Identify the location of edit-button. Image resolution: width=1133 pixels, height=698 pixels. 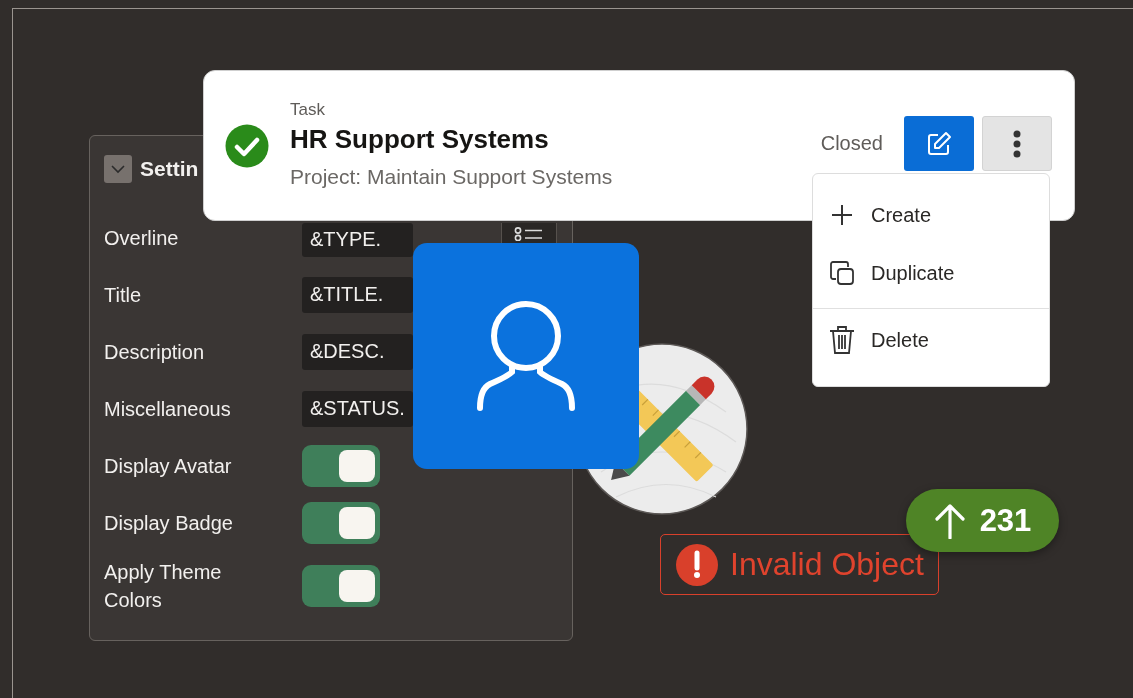
(939, 143).